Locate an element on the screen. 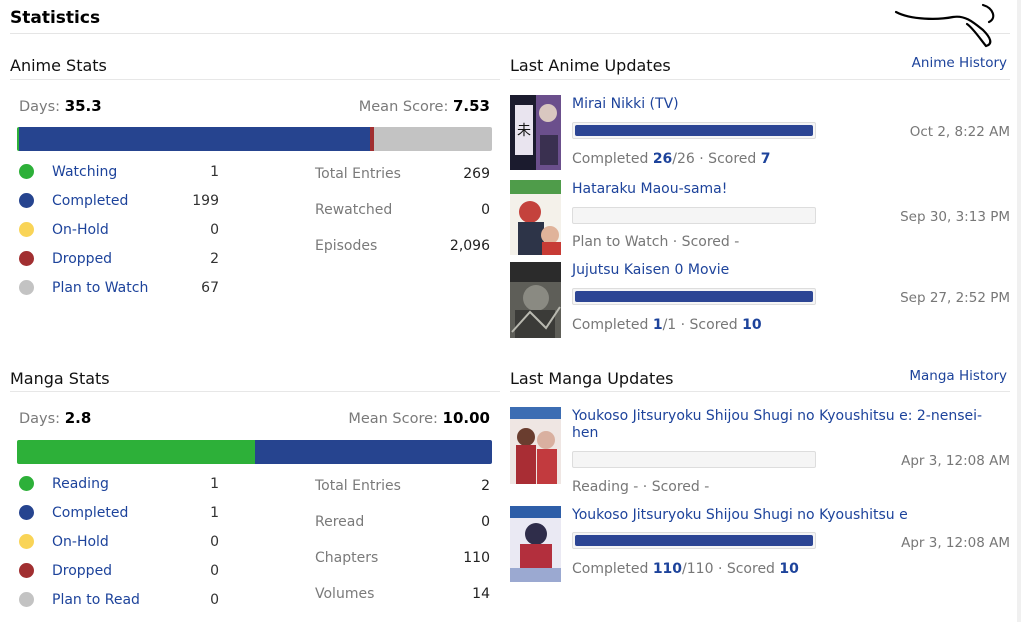  title-divider is located at coordinates (510, 33).